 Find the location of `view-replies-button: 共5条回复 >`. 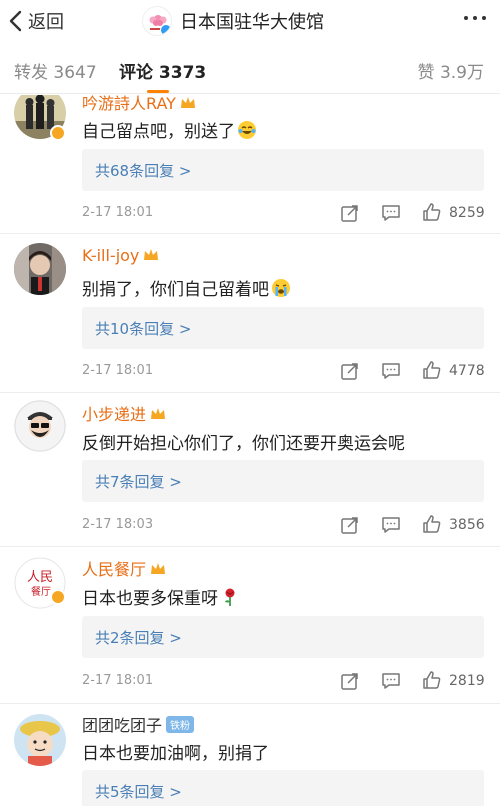

view-replies-button: 共5条回复 > is located at coordinates (283, 788).